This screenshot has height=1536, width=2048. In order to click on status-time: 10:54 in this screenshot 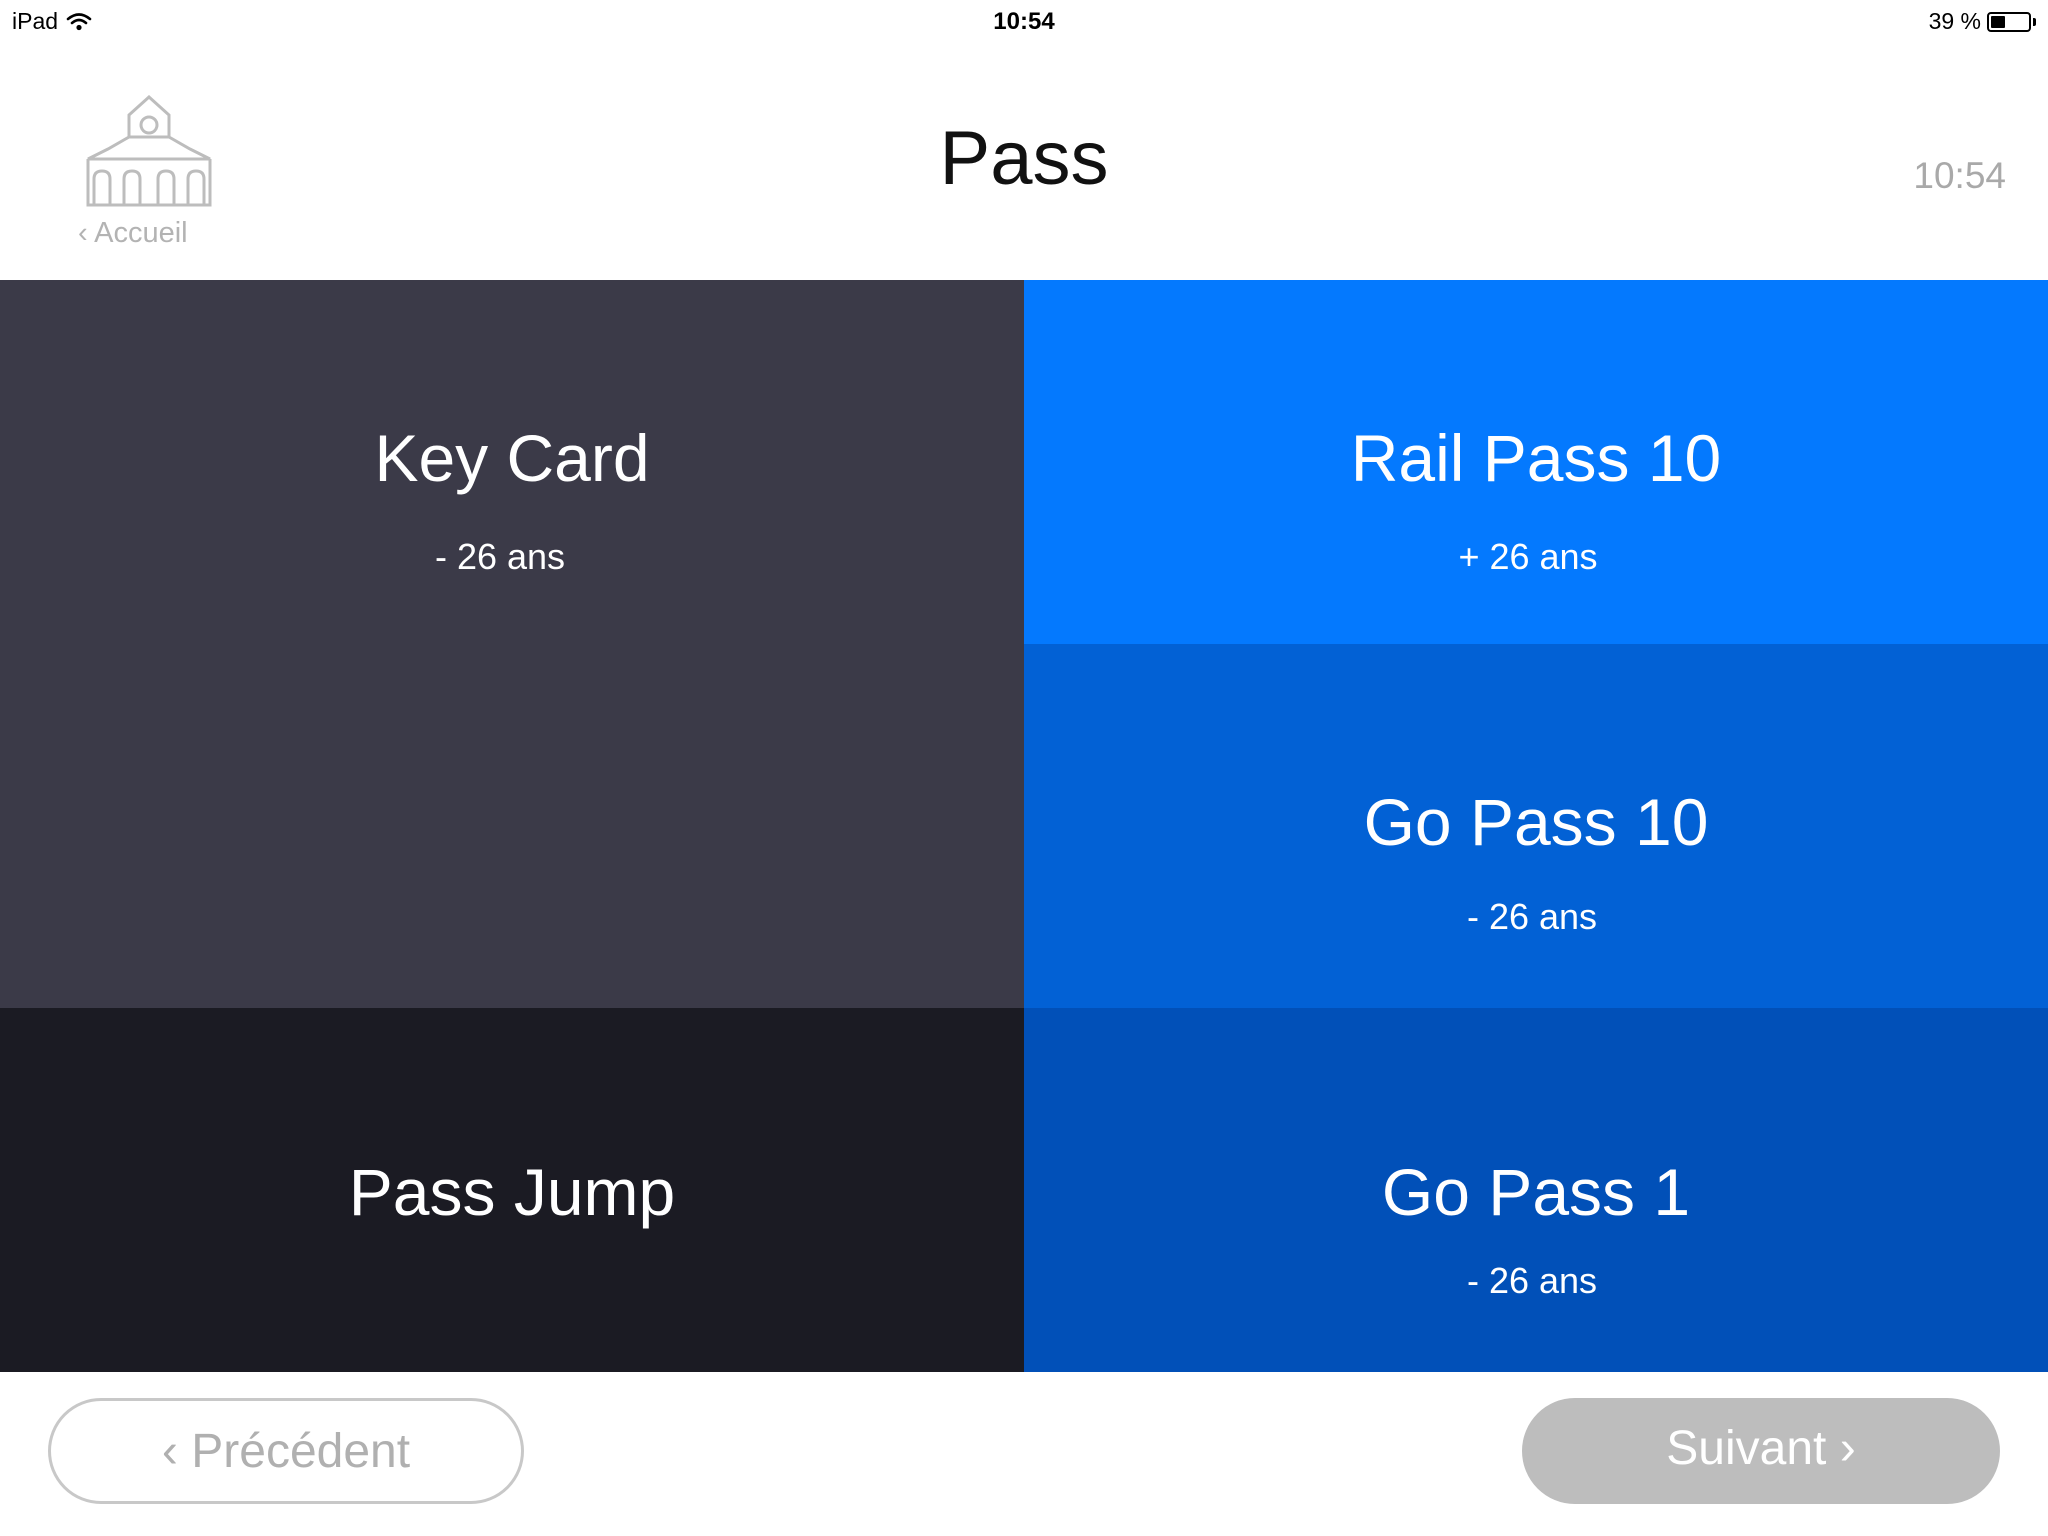, I will do `click(1024, 21)`.